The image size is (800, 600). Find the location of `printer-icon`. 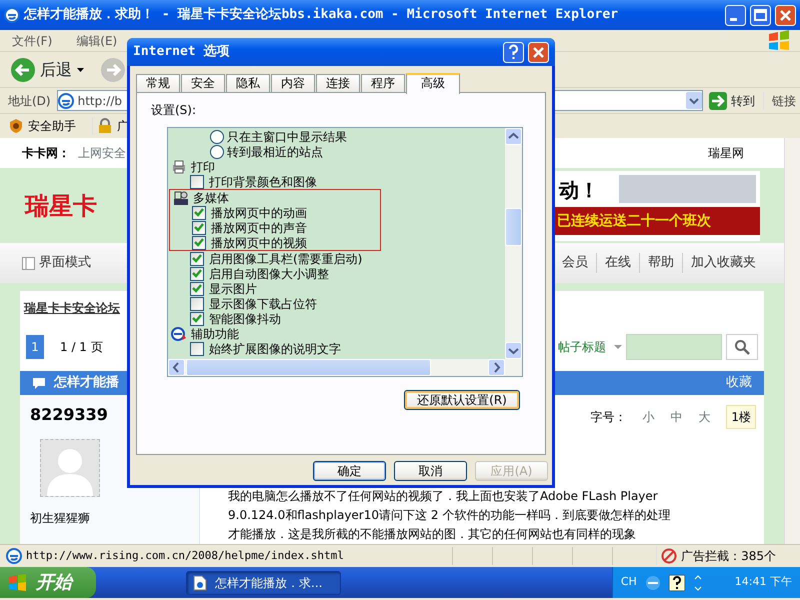

printer-icon is located at coordinates (179, 166).